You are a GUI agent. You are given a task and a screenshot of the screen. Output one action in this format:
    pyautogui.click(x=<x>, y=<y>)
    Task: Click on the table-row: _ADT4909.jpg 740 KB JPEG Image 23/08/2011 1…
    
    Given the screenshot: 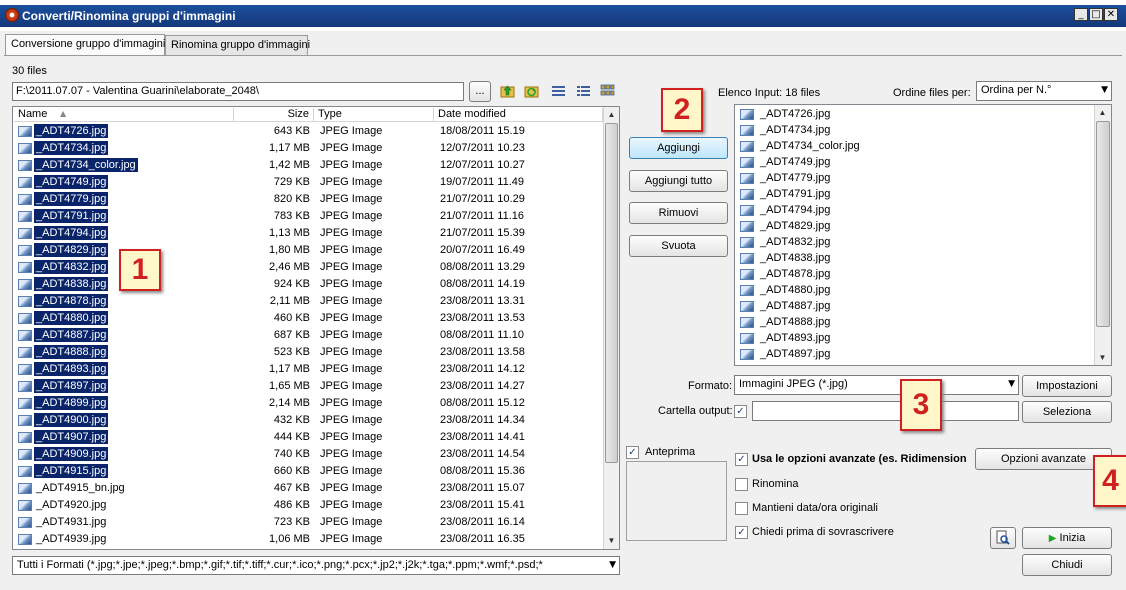 What is the action you would take?
    pyautogui.click(x=308, y=454)
    